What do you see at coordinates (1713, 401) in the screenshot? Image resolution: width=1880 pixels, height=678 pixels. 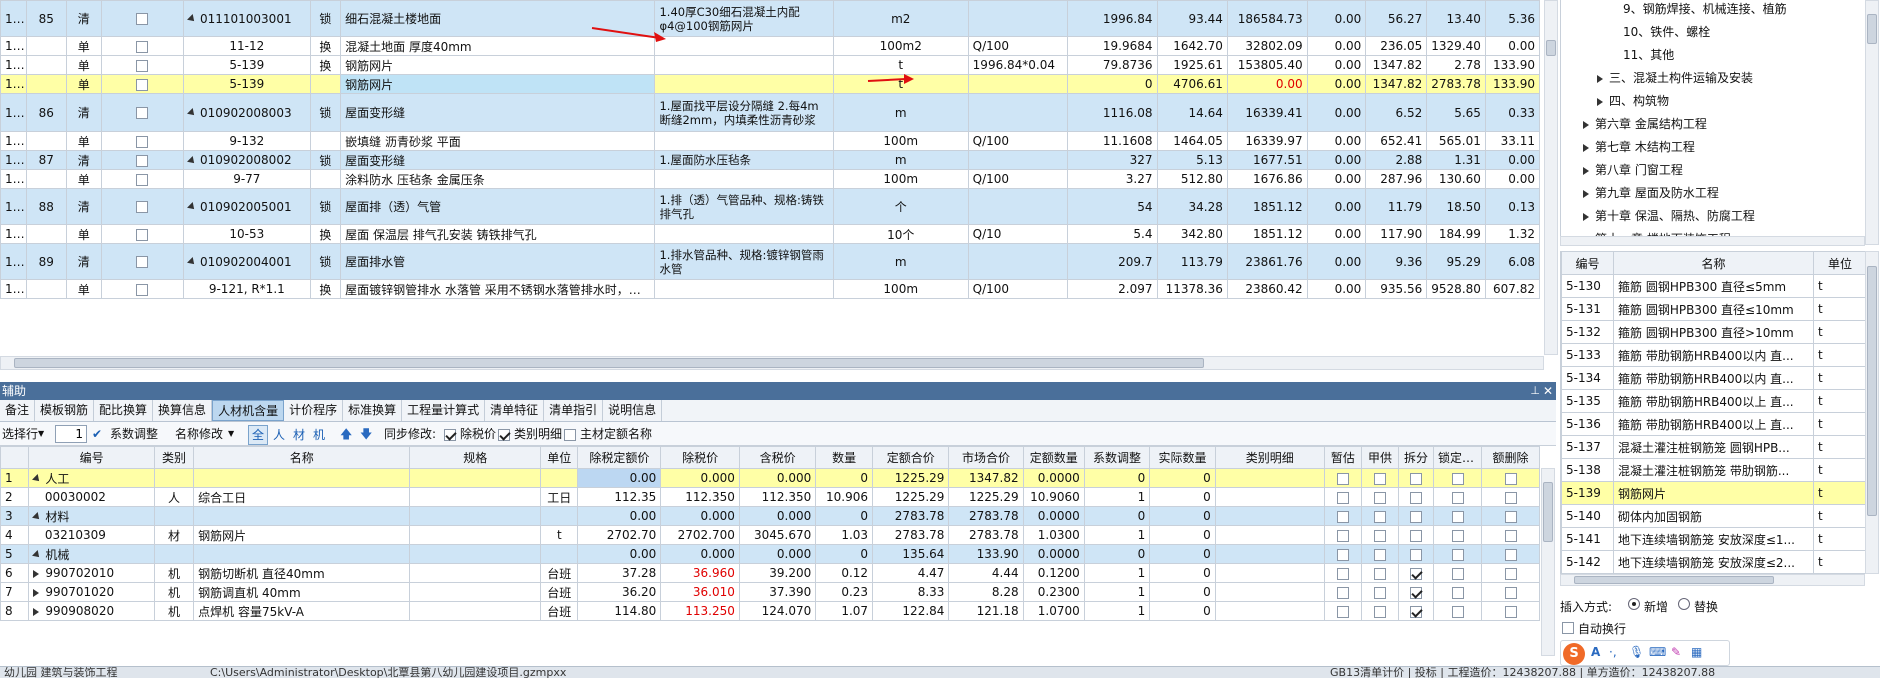 I see `quota-row: 5-135 箍筋 带肋钢筋HRB400以上 直... t` at bounding box center [1713, 401].